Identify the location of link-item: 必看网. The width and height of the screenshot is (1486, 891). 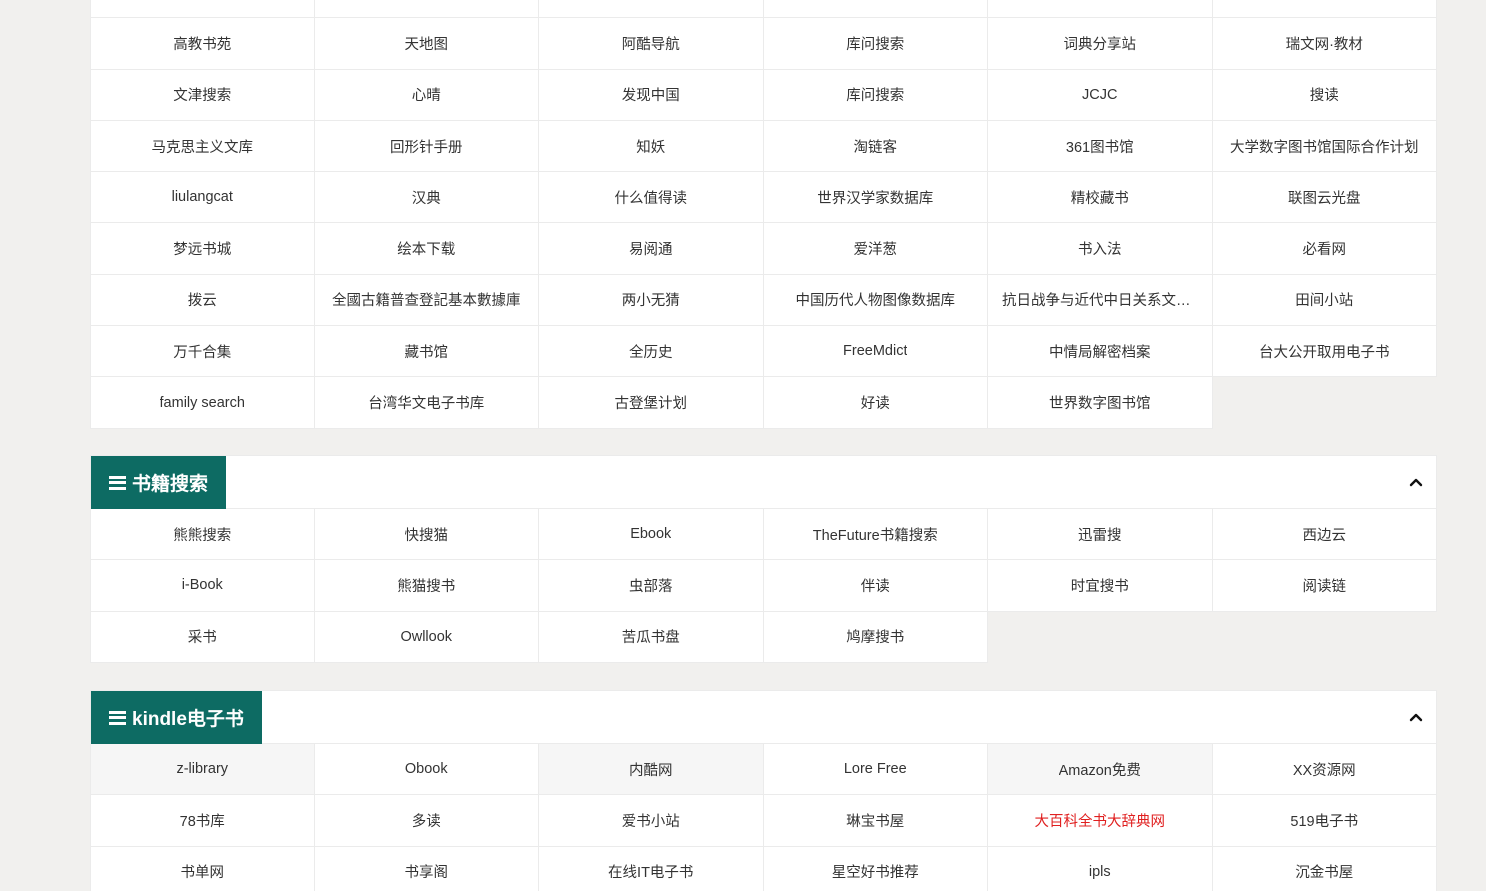
(1324, 249).